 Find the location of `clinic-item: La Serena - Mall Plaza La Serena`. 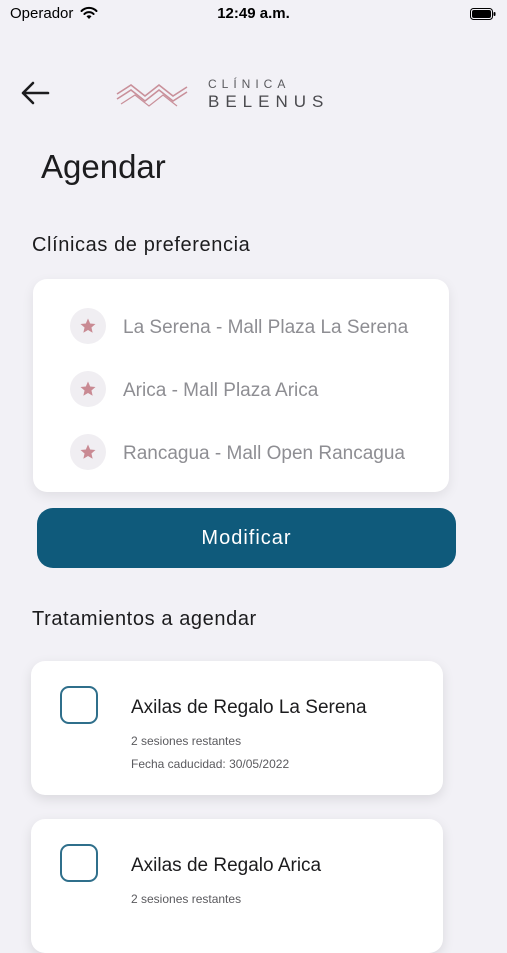

clinic-item: La Serena - Mall Plaza La Serena is located at coordinates (241, 328).